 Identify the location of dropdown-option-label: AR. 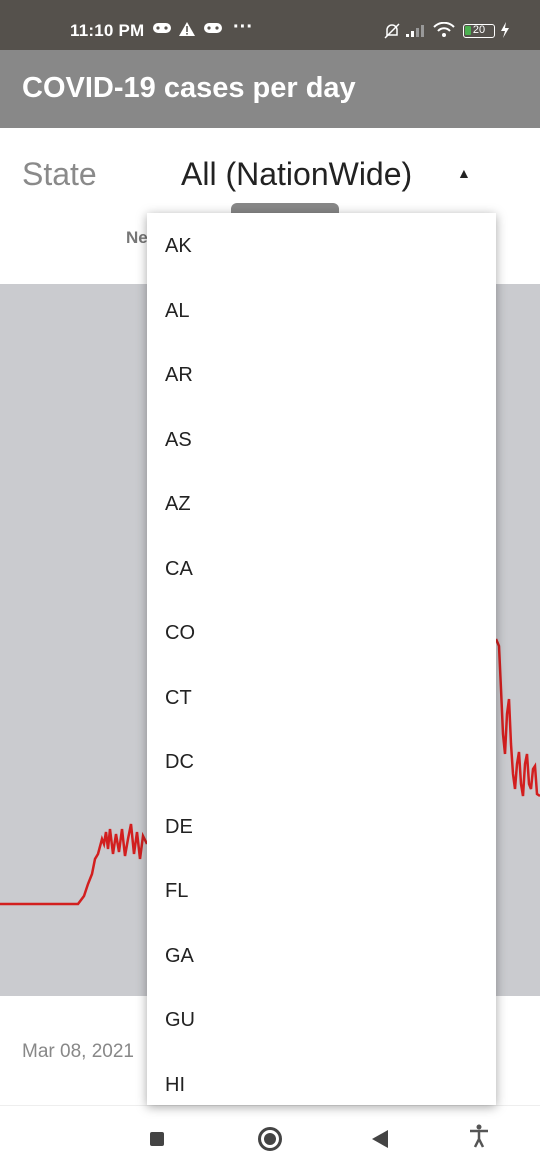
(179, 375).